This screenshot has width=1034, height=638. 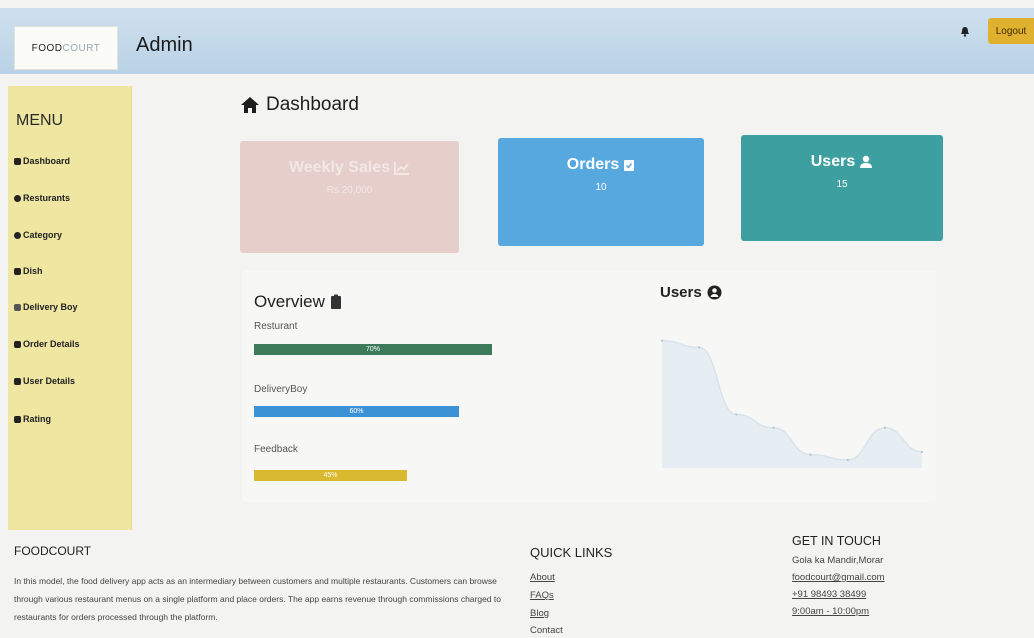 What do you see at coordinates (681, 292) in the screenshot?
I see `users-chart-title-text: Users` at bounding box center [681, 292].